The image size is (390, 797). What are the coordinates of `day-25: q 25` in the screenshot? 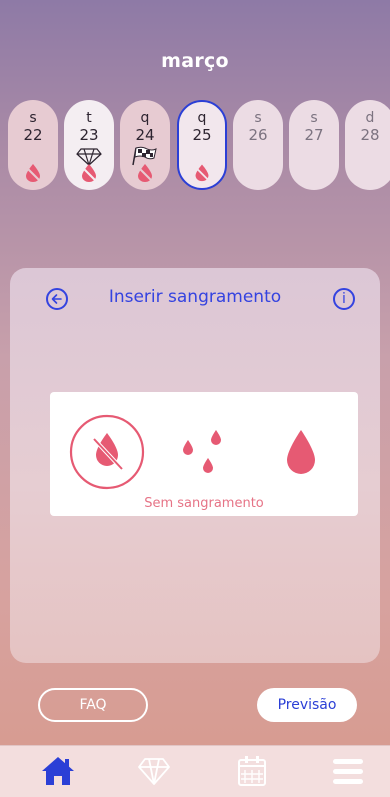 It's located at (202, 145).